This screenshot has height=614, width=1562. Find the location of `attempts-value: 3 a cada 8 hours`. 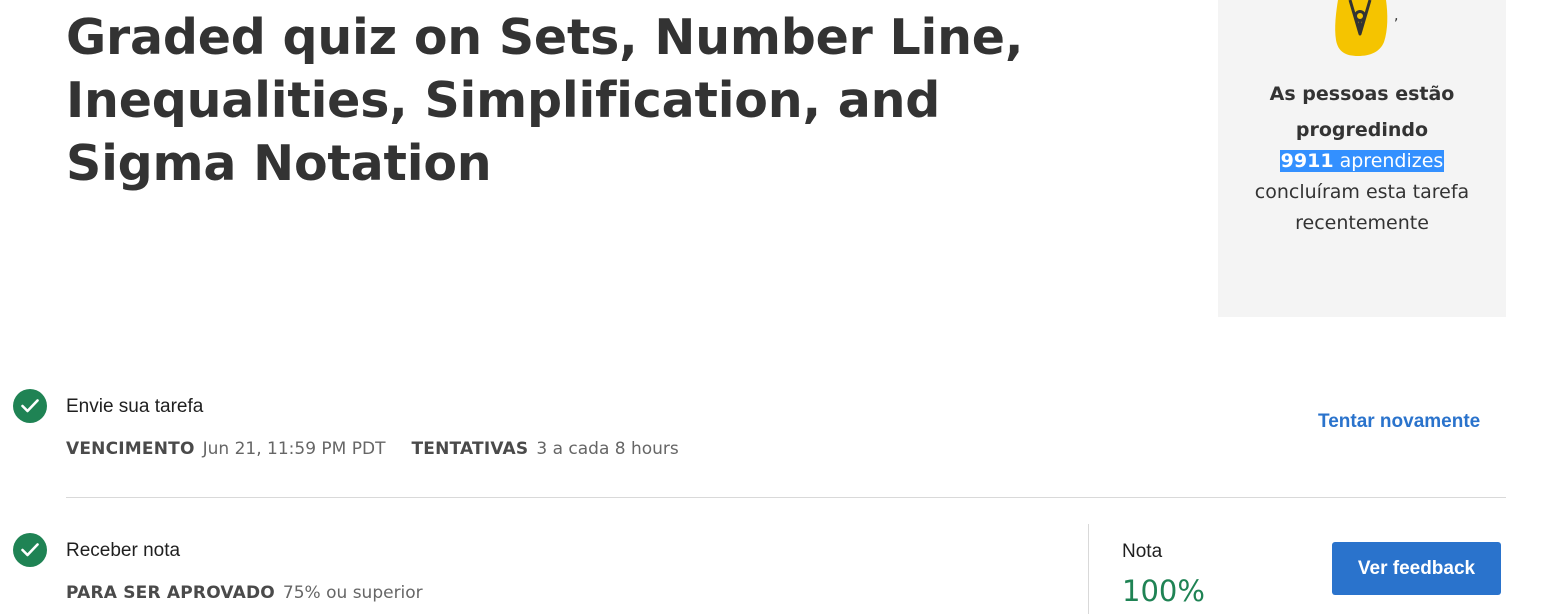

attempts-value: 3 a cada 8 hours is located at coordinates (607, 449).